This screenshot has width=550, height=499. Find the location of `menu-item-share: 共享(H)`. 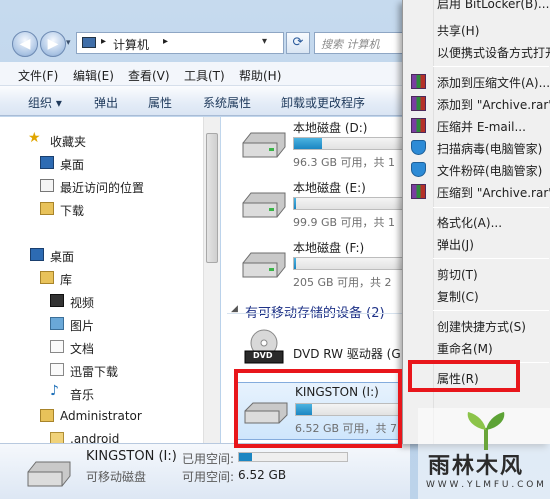

menu-item-share: 共享(H) is located at coordinates (476, 30).